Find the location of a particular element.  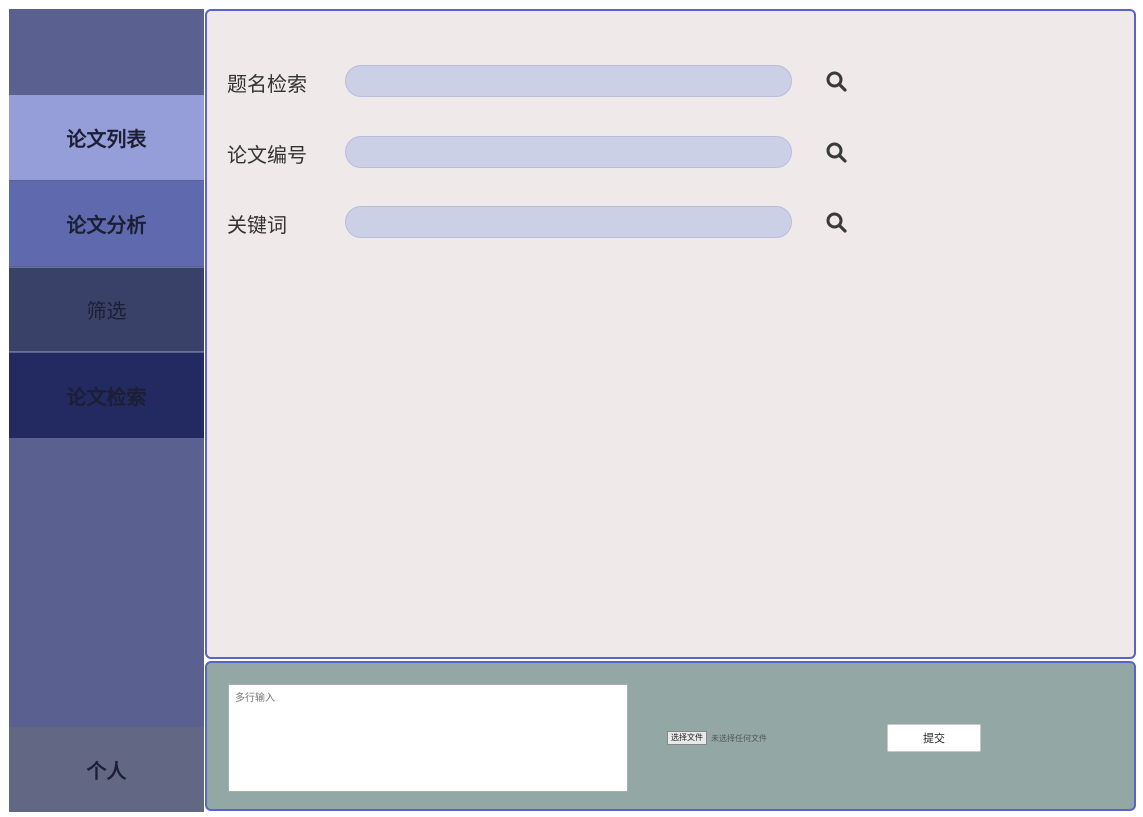

multiline-input is located at coordinates (428, 738).